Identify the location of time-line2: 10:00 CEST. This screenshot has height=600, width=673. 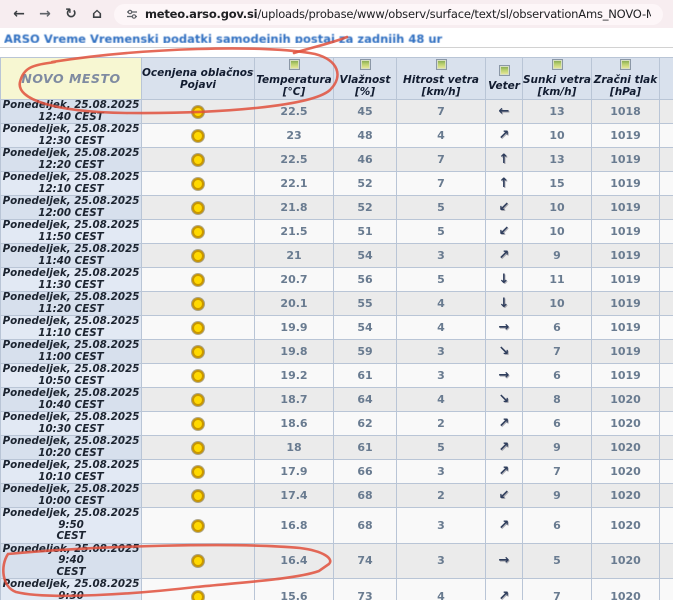
(71, 500).